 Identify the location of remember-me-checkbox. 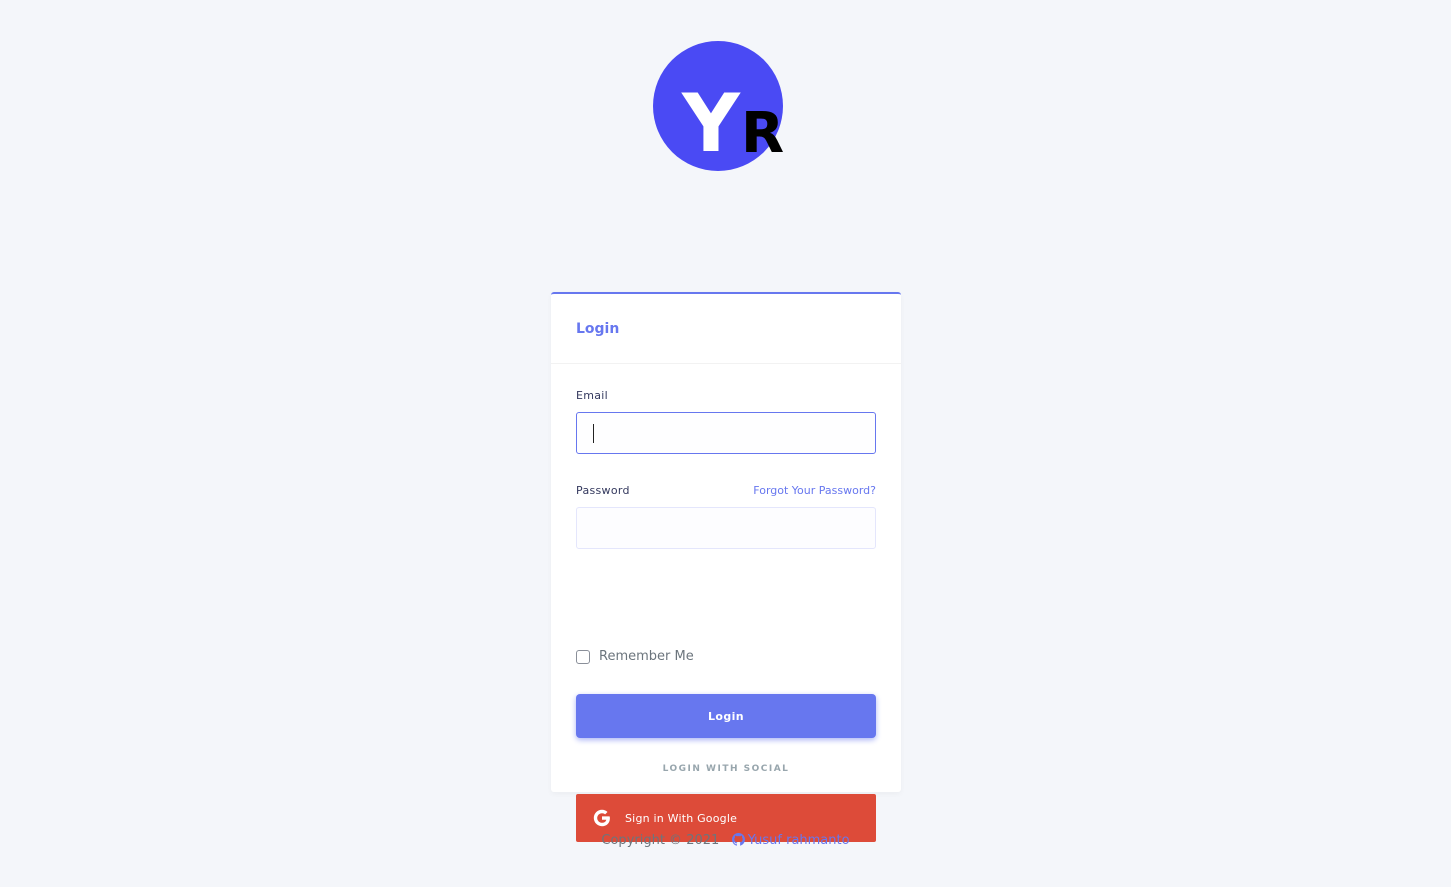
(583, 656).